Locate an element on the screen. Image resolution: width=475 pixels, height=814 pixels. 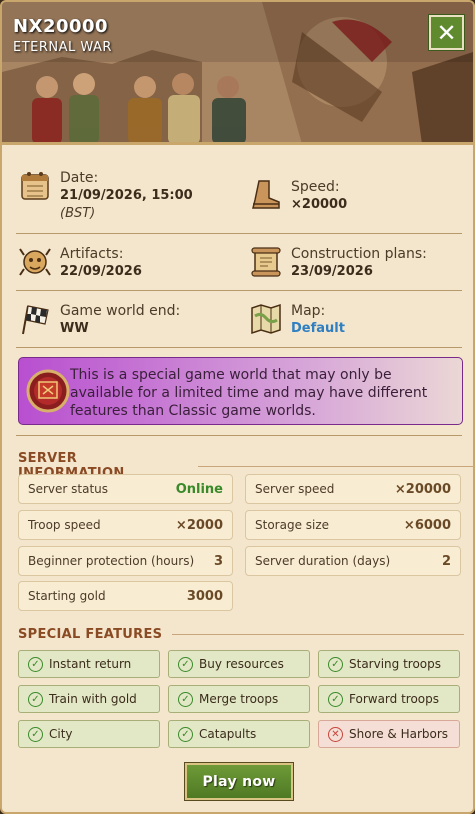
scroll-icon is located at coordinates (266, 262).